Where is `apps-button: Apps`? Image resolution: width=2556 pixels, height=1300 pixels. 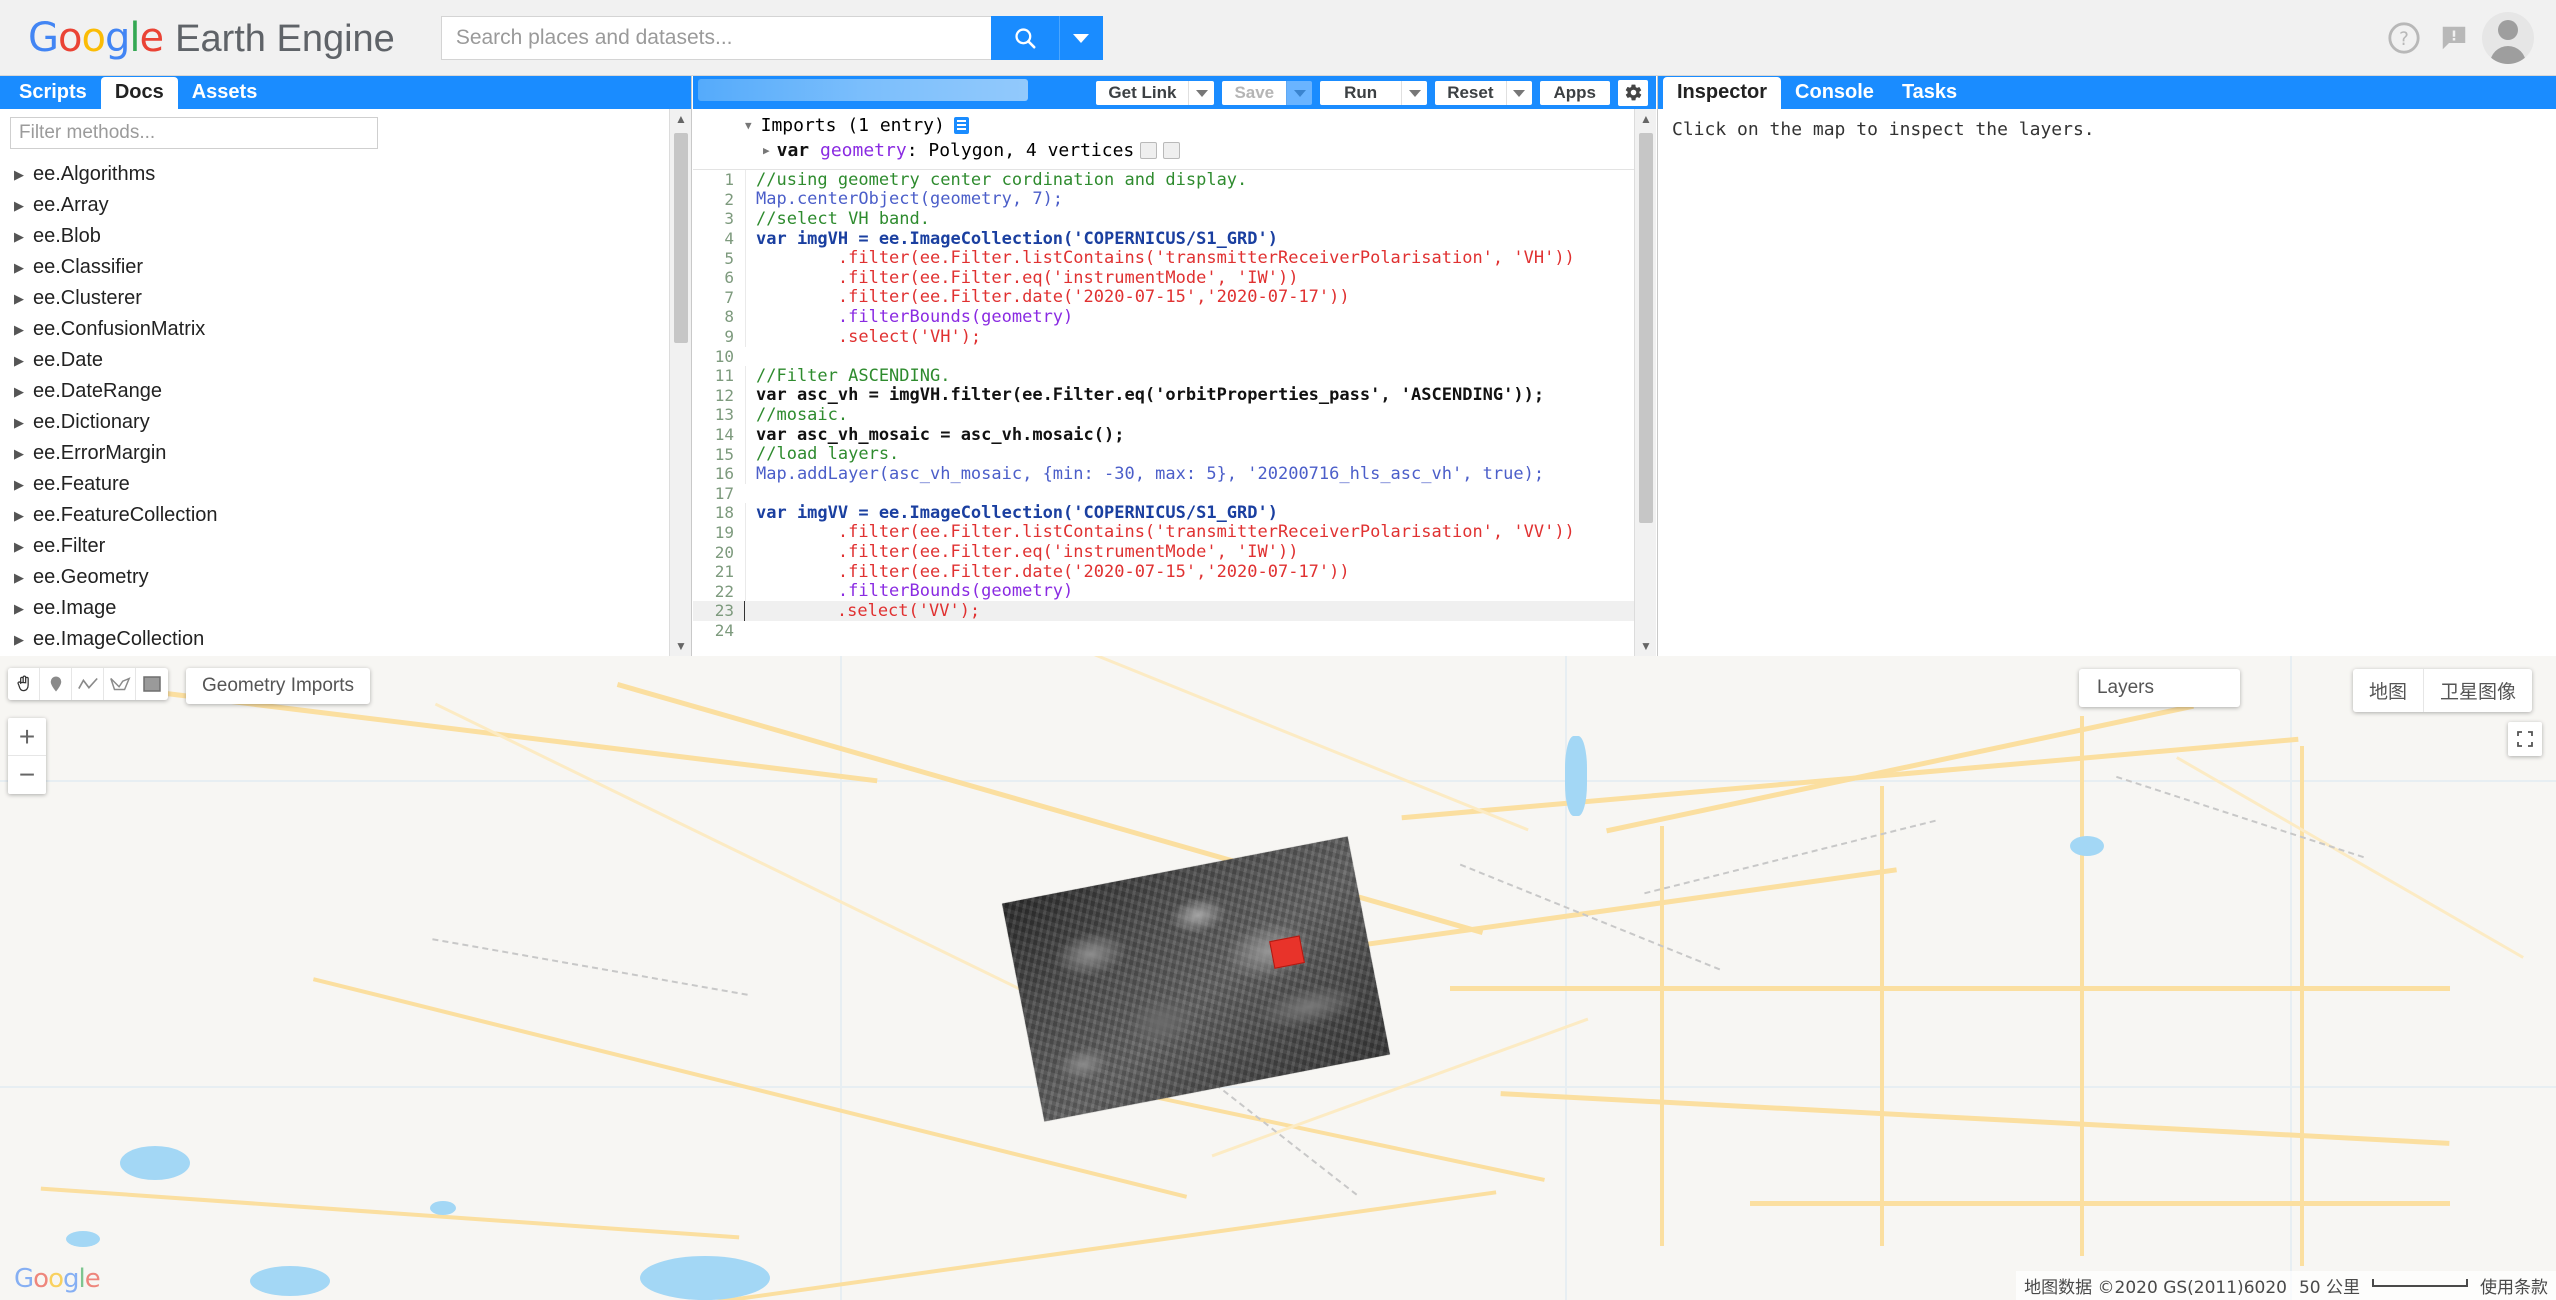
apps-button: Apps is located at coordinates (1574, 92).